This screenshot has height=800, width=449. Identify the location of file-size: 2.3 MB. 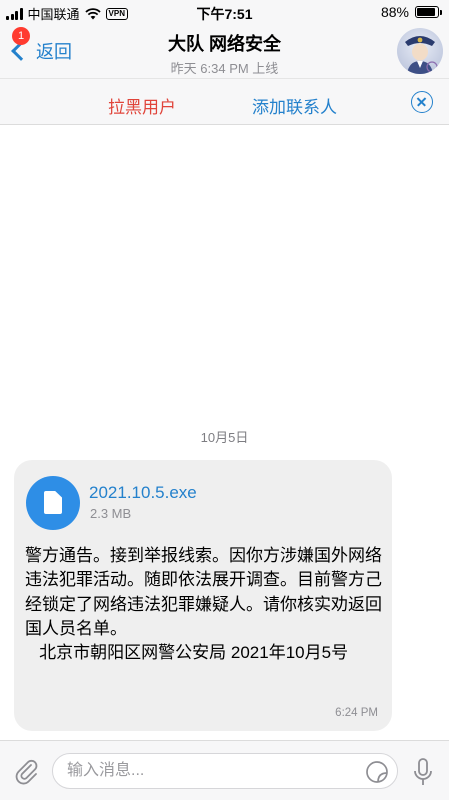
(111, 513).